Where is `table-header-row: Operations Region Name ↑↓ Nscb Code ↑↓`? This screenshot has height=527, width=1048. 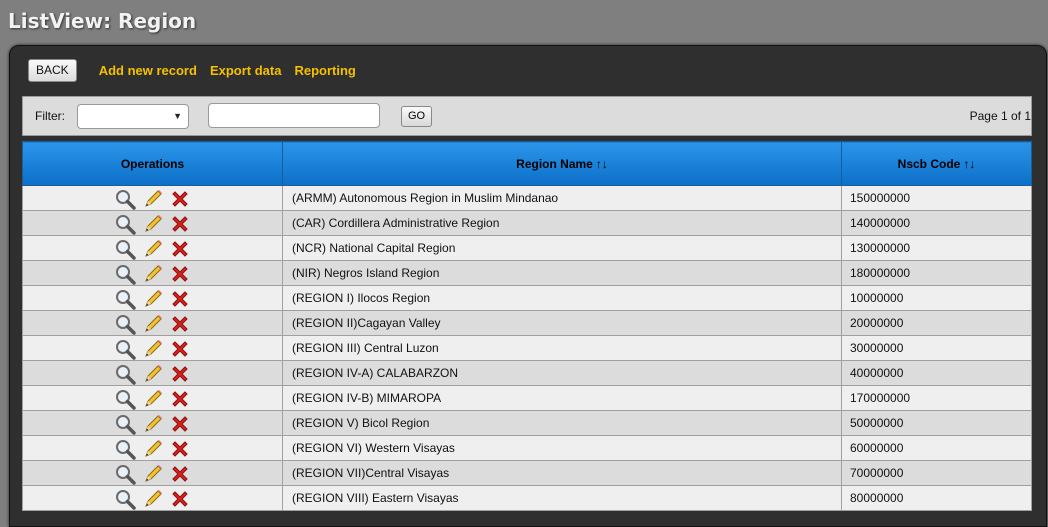
table-header-row: Operations Region Name ↑↓ Nscb Code ↑↓ is located at coordinates (527, 163).